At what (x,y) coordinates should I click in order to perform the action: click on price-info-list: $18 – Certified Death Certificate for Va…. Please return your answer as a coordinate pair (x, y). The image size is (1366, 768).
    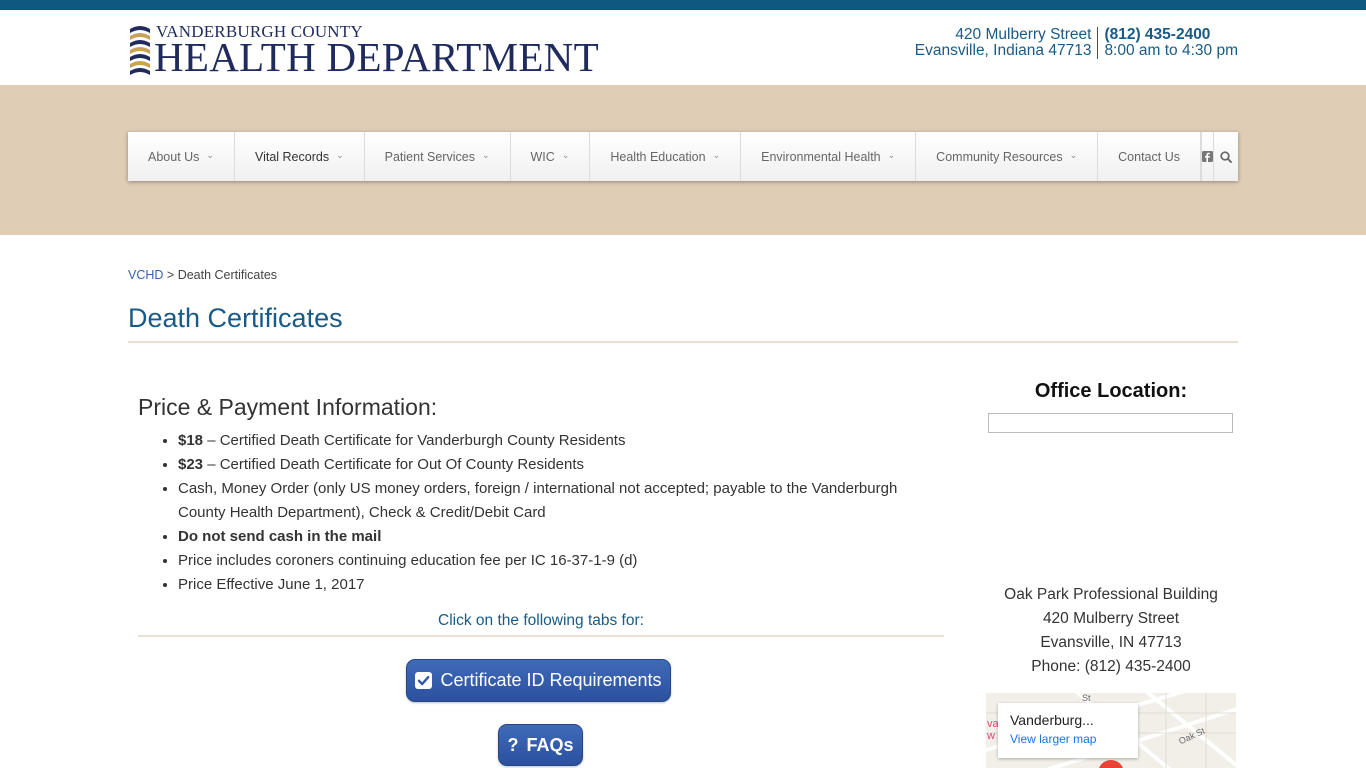
    Looking at the image, I should click on (541, 513).